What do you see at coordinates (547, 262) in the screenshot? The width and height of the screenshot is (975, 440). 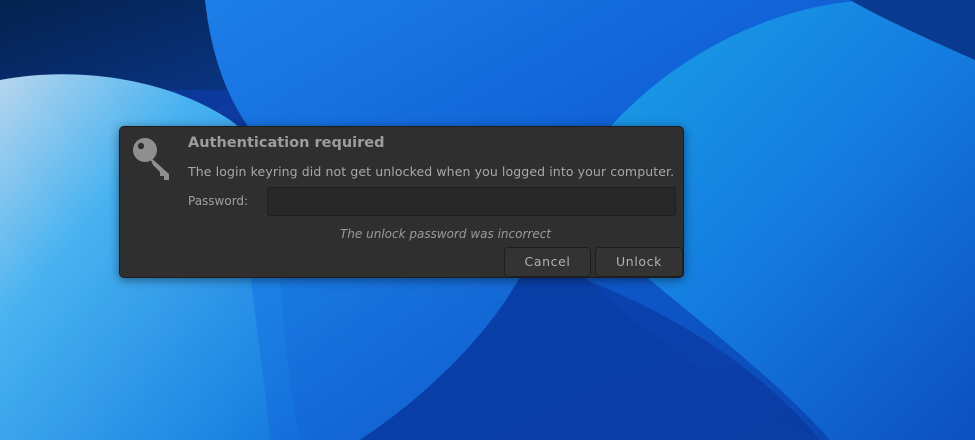 I see `cancel-button: Cancel` at bounding box center [547, 262].